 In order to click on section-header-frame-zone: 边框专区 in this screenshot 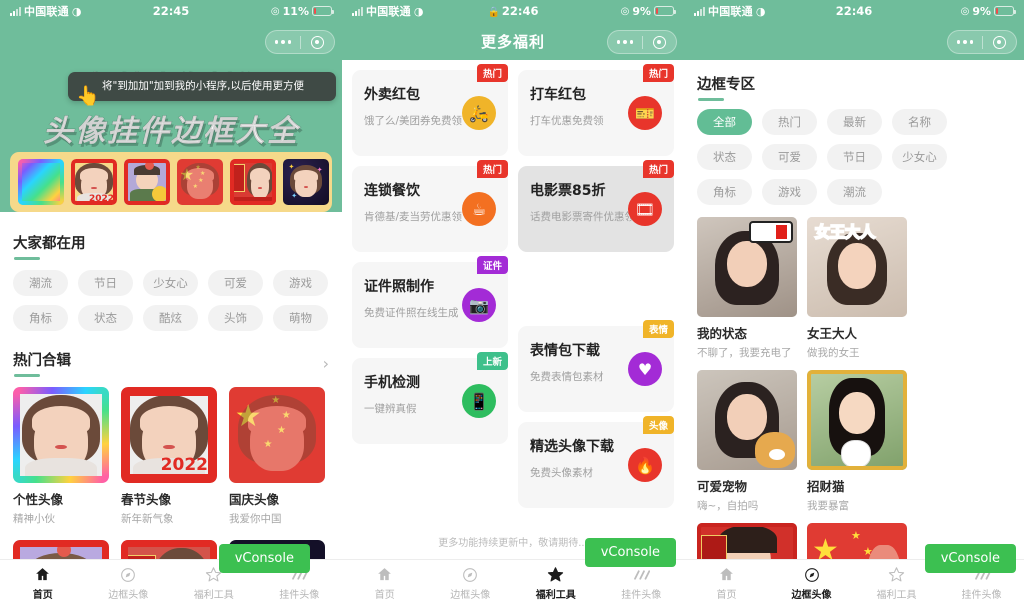, I will do `click(854, 87)`.